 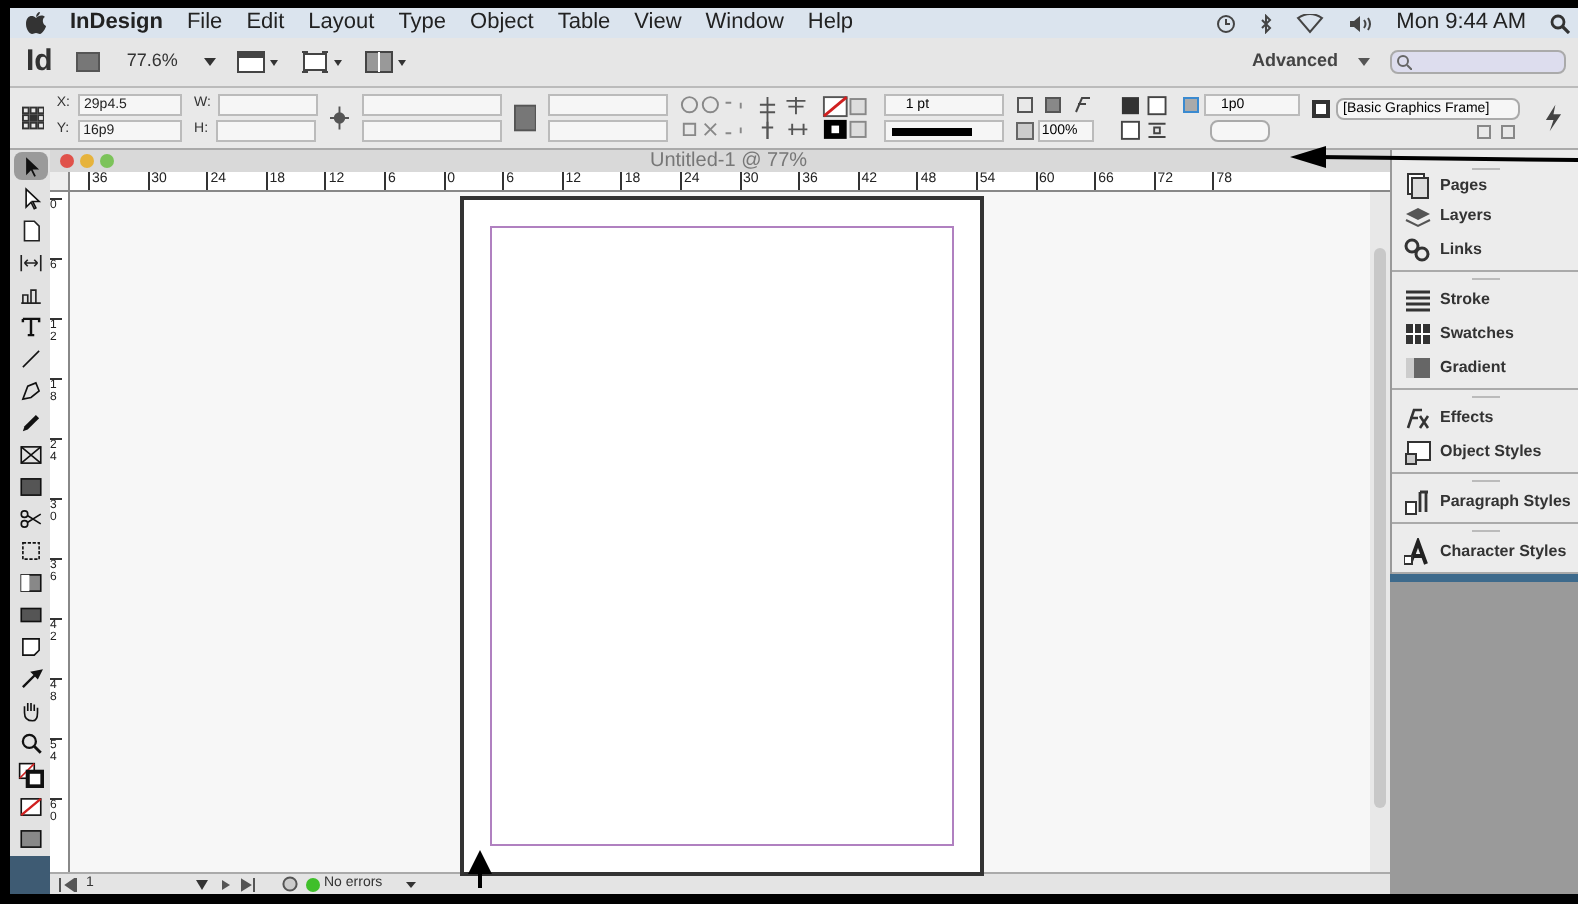 I want to click on bluetooth-icon, so click(x=1266, y=23).